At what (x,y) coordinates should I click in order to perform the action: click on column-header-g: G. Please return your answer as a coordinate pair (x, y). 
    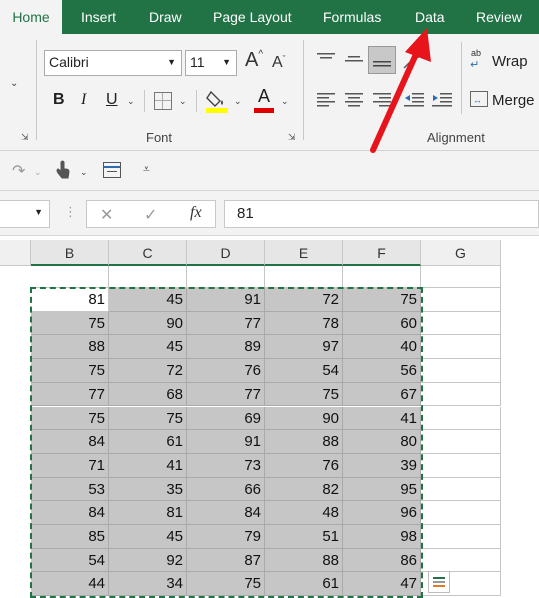
    Looking at the image, I should click on (461, 253).